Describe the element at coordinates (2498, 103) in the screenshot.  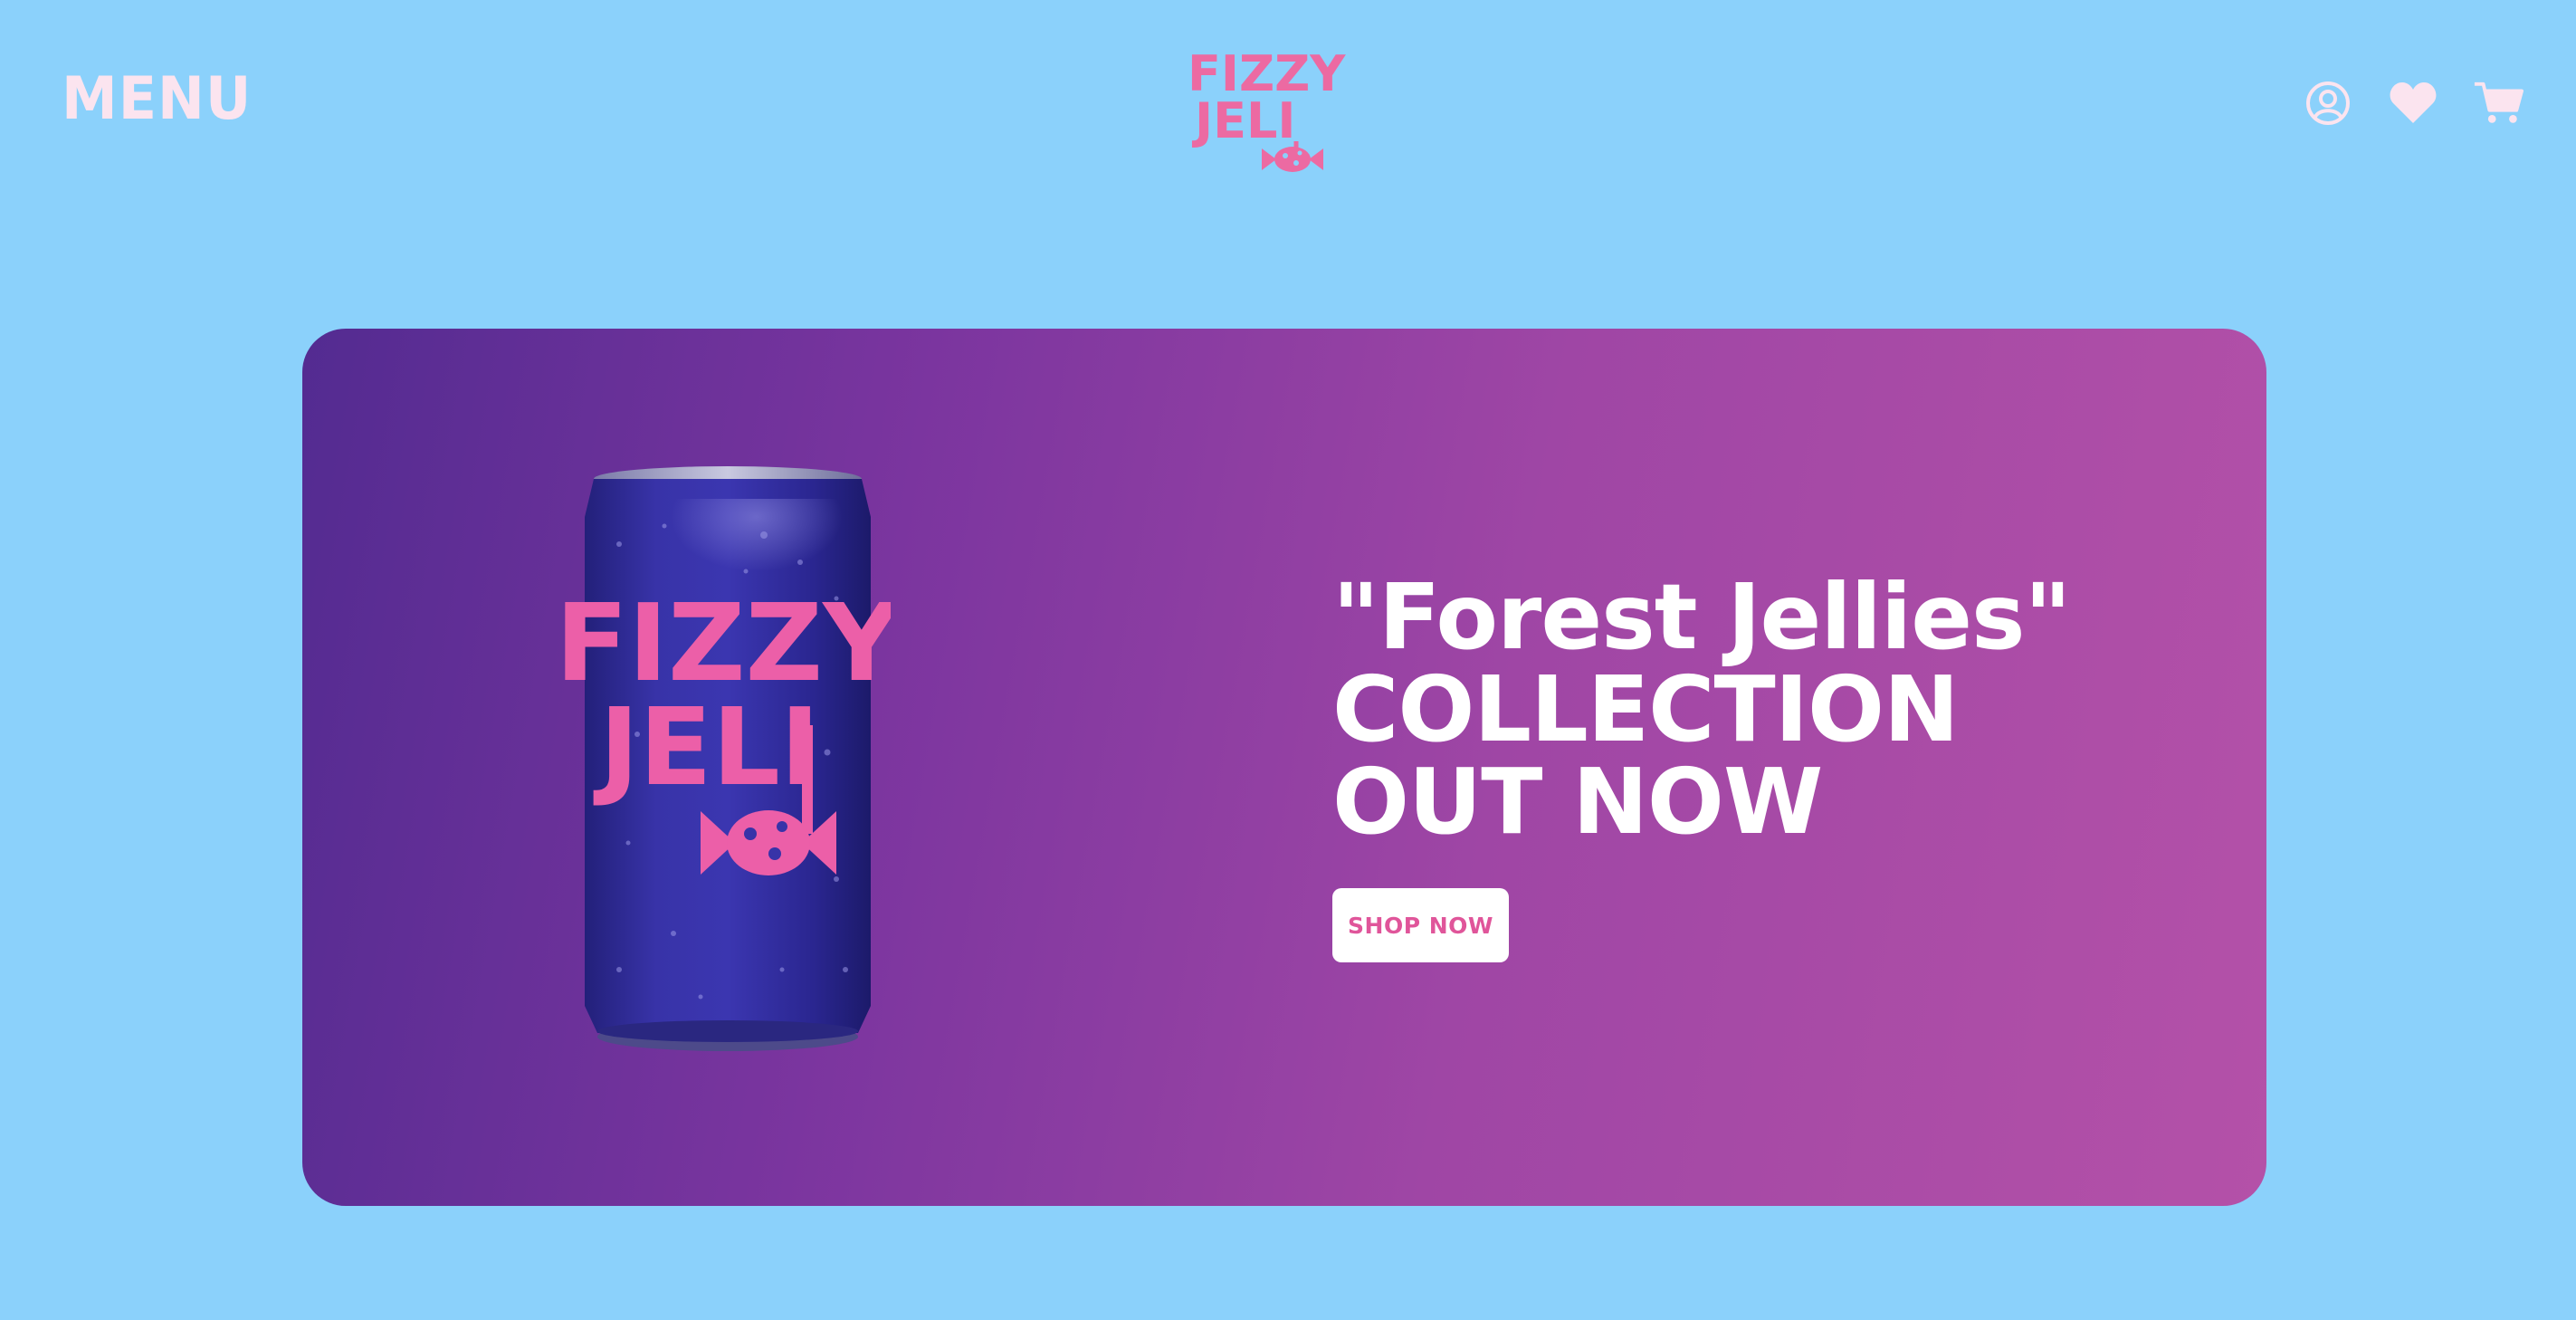
I see `cart-icon` at that location.